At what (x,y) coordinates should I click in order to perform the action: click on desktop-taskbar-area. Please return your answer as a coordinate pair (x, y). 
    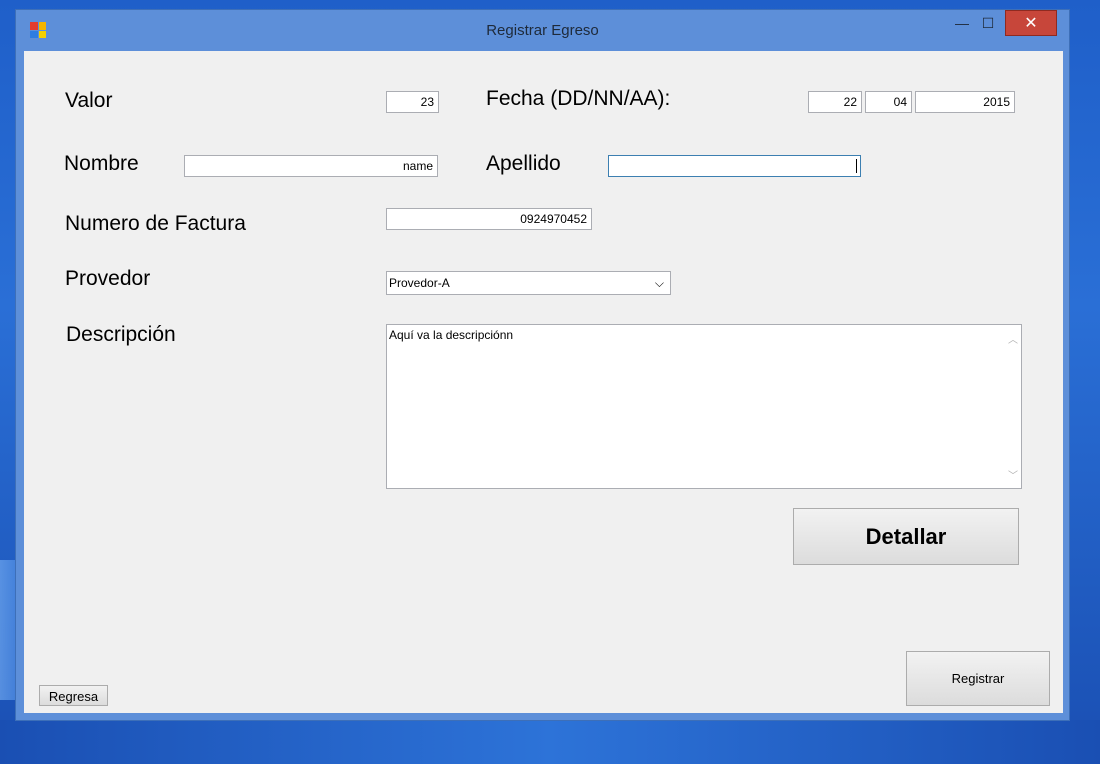
    Looking at the image, I should click on (550, 742).